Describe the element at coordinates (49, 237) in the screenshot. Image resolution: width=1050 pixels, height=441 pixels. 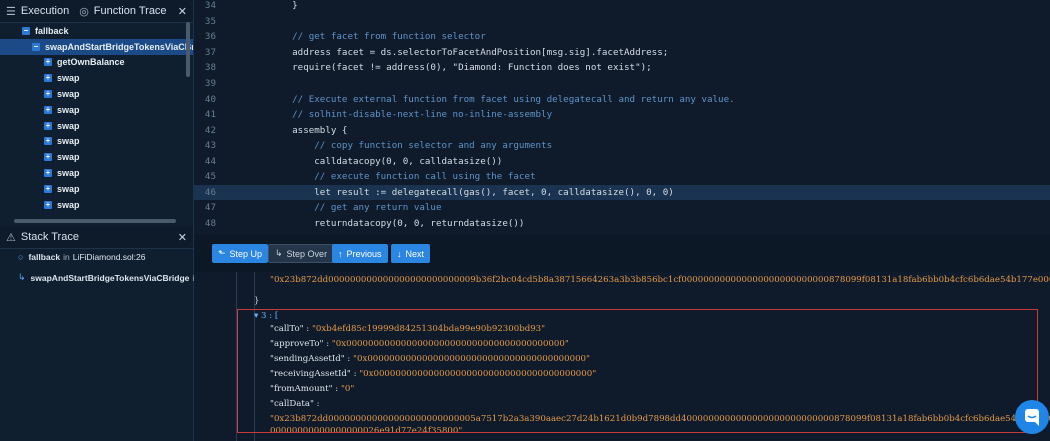
I see `stack-trace-title: Stack Trace` at that location.